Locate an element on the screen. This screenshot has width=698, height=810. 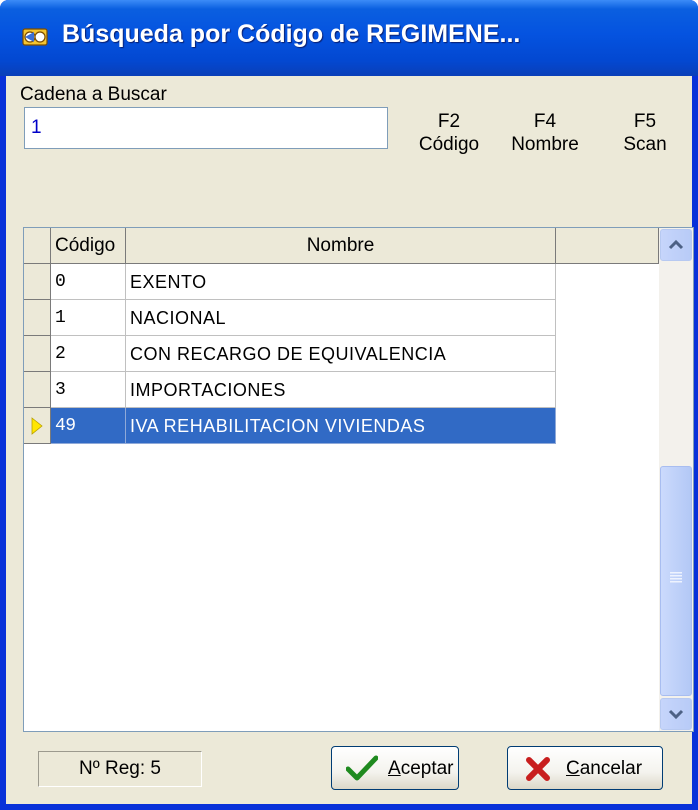
accept-label-rest: ceptar is located at coordinates (427, 768).